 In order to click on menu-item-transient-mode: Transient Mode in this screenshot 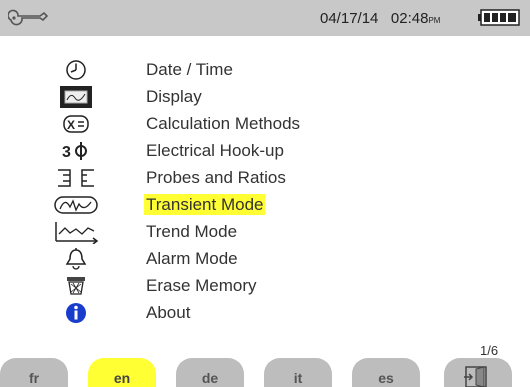, I will do `click(215, 204)`.